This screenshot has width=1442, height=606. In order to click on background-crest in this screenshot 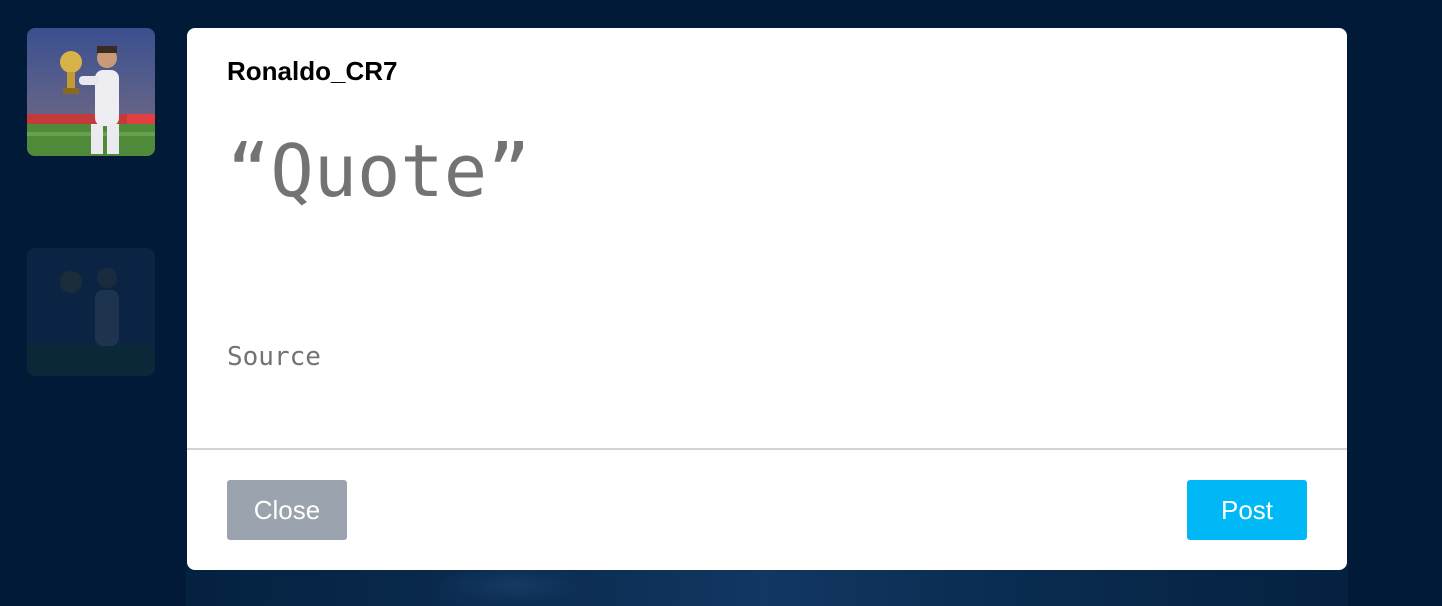, I will do `click(515, 586)`.